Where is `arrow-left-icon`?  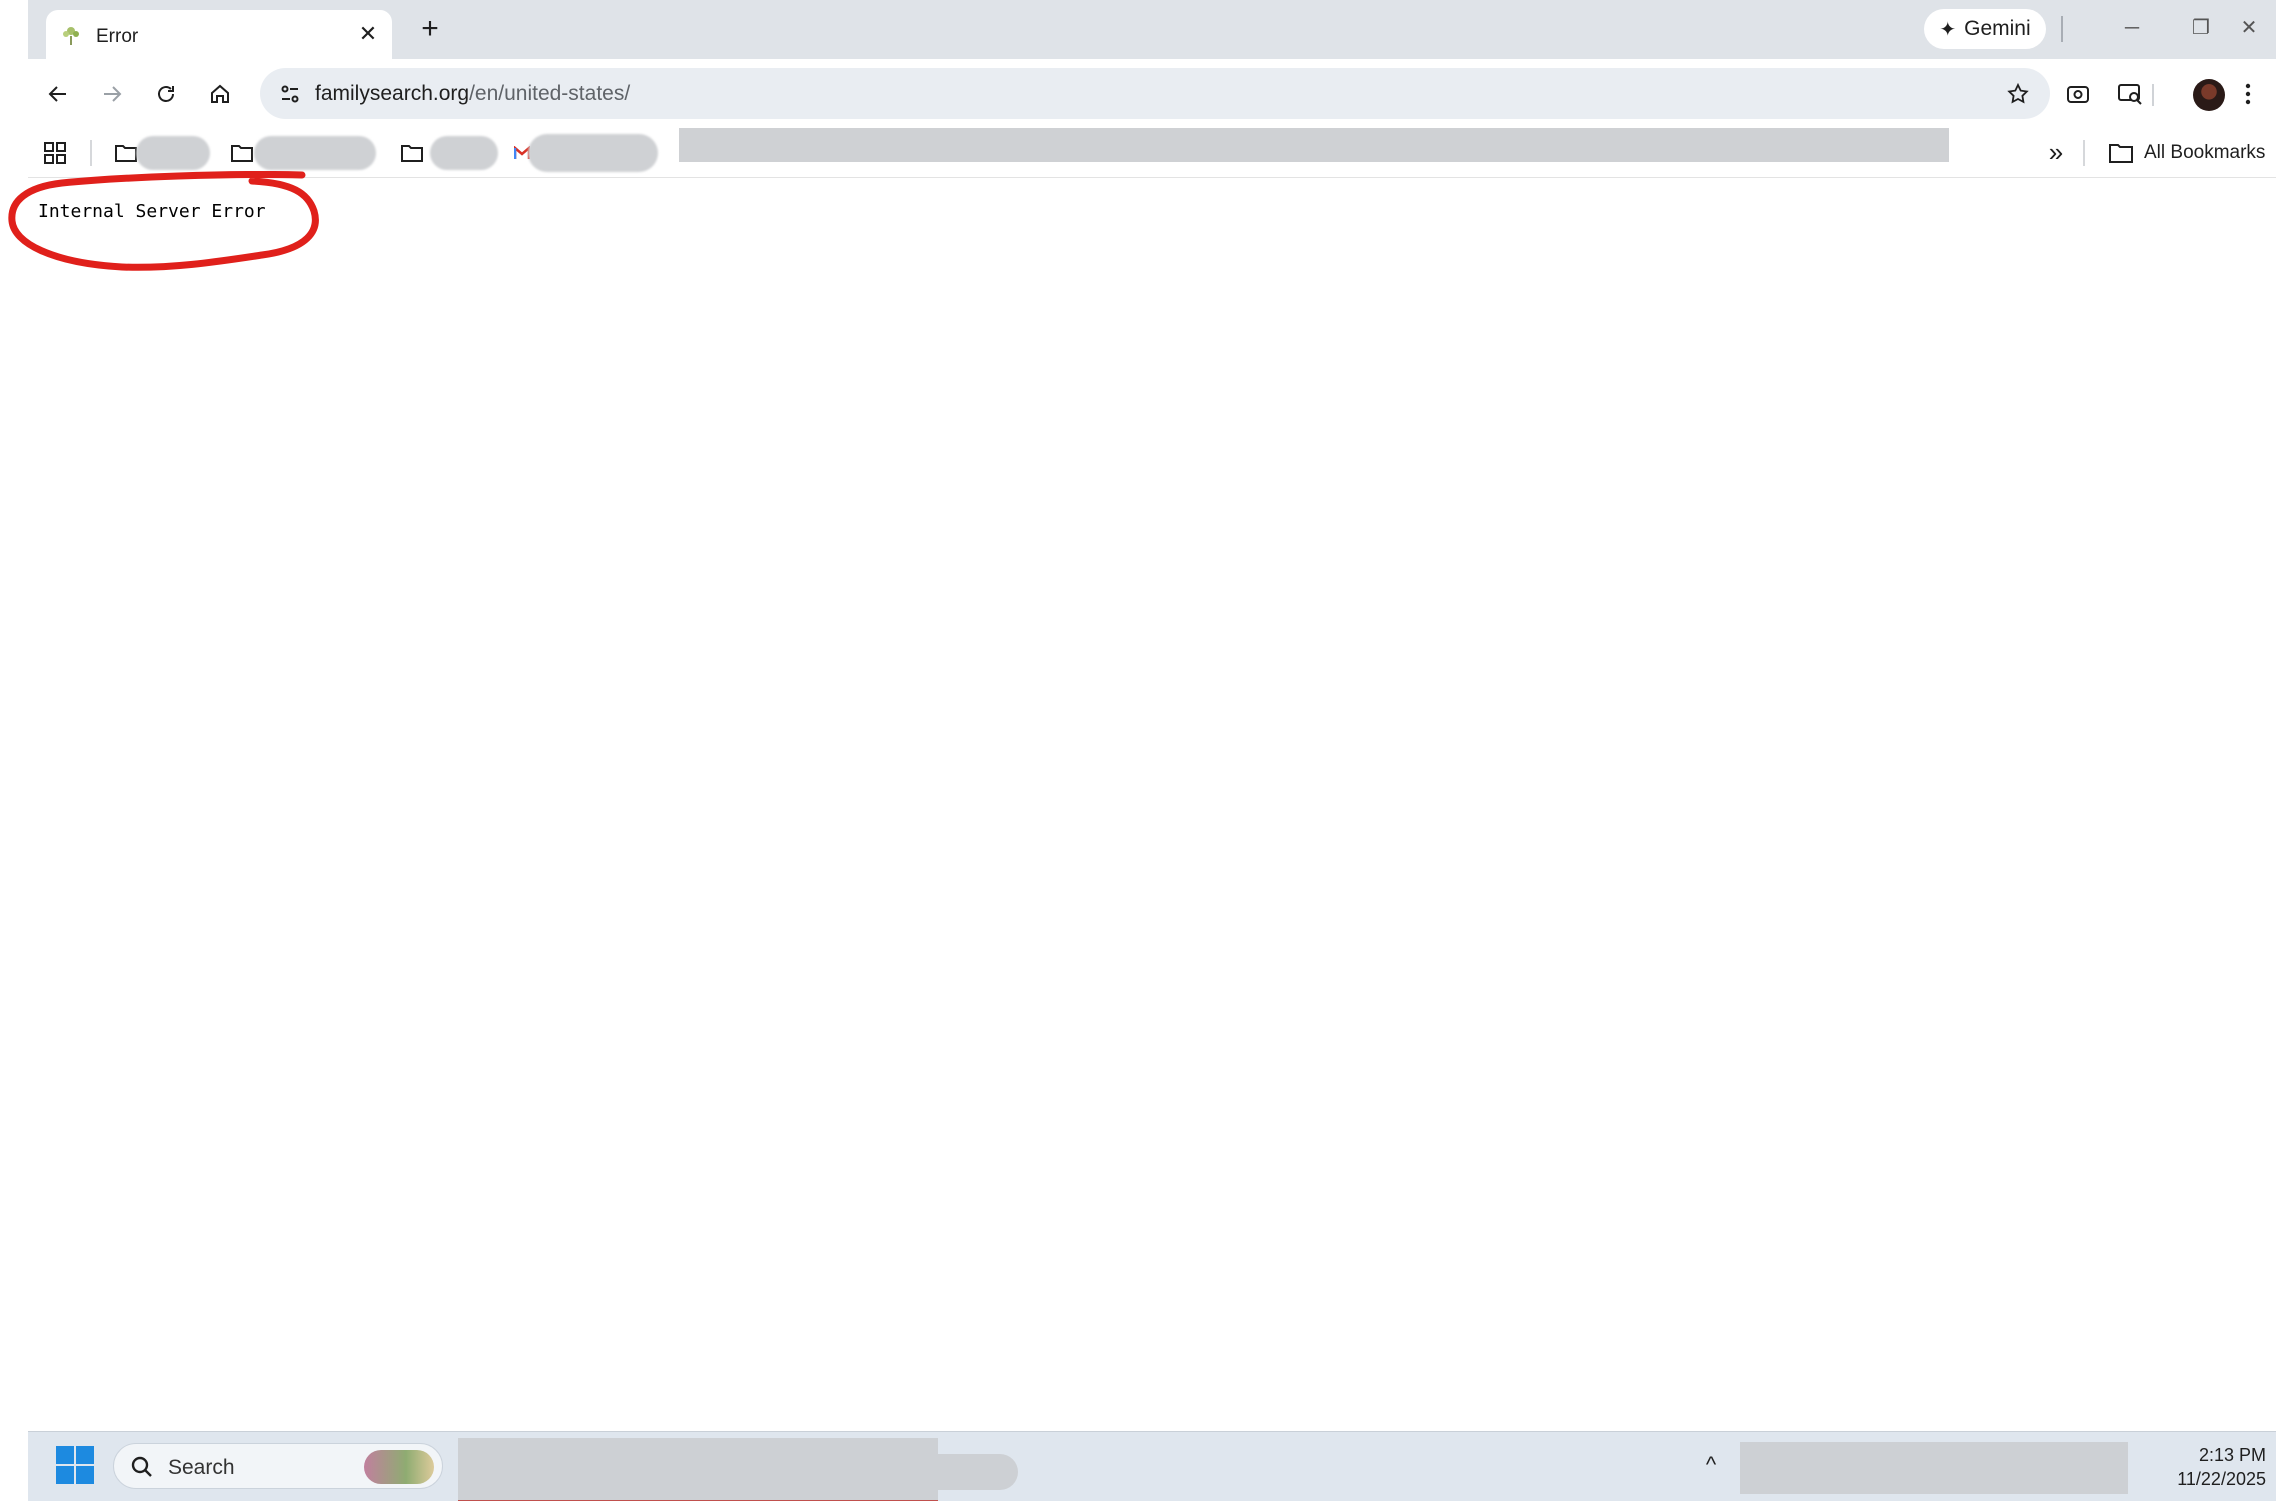
arrow-left-icon is located at coordinates (57, 94).